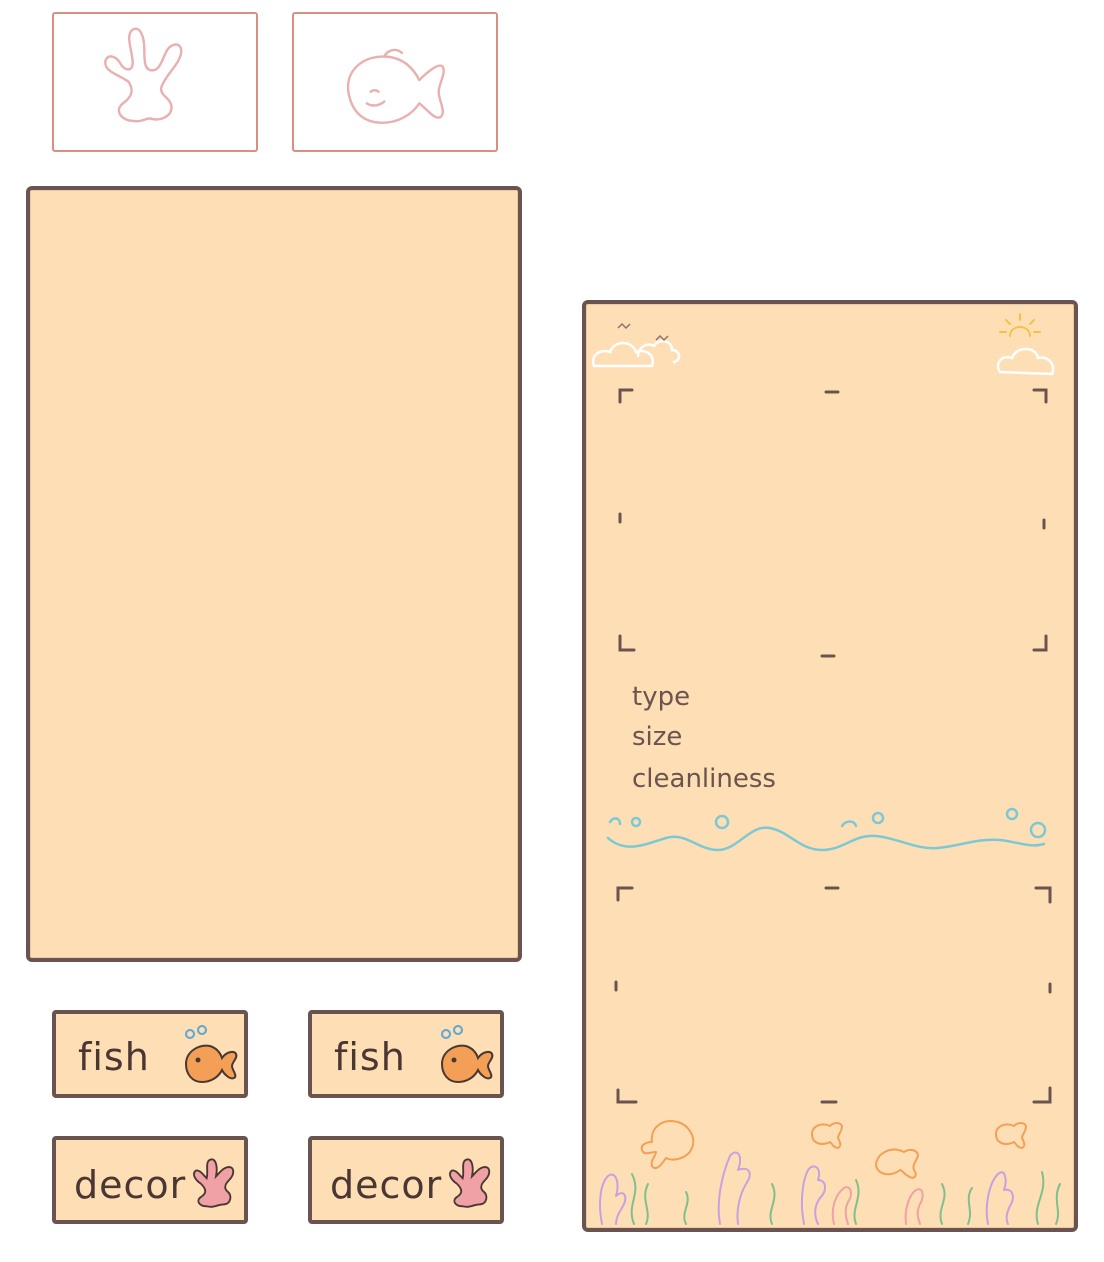  What do you see at coordinates (826, 829) in the screenshot?
I see `water-wave` at bounding box center [826, 829].